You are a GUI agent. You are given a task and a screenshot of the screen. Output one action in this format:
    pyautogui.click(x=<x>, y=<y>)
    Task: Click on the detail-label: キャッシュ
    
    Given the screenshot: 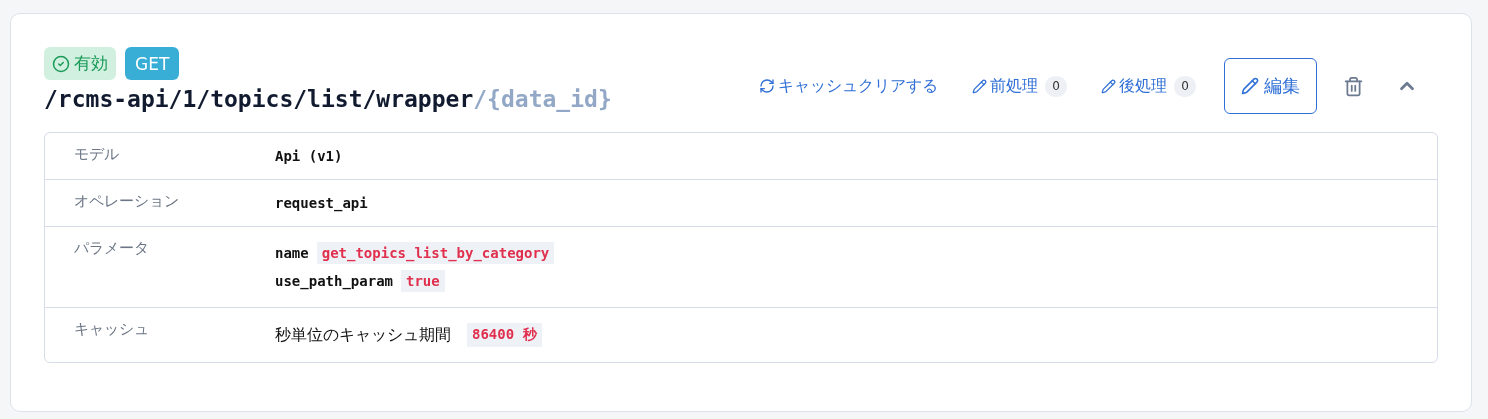 What is the action you would take?
    pyautogui.click(x=111, y=330)
    